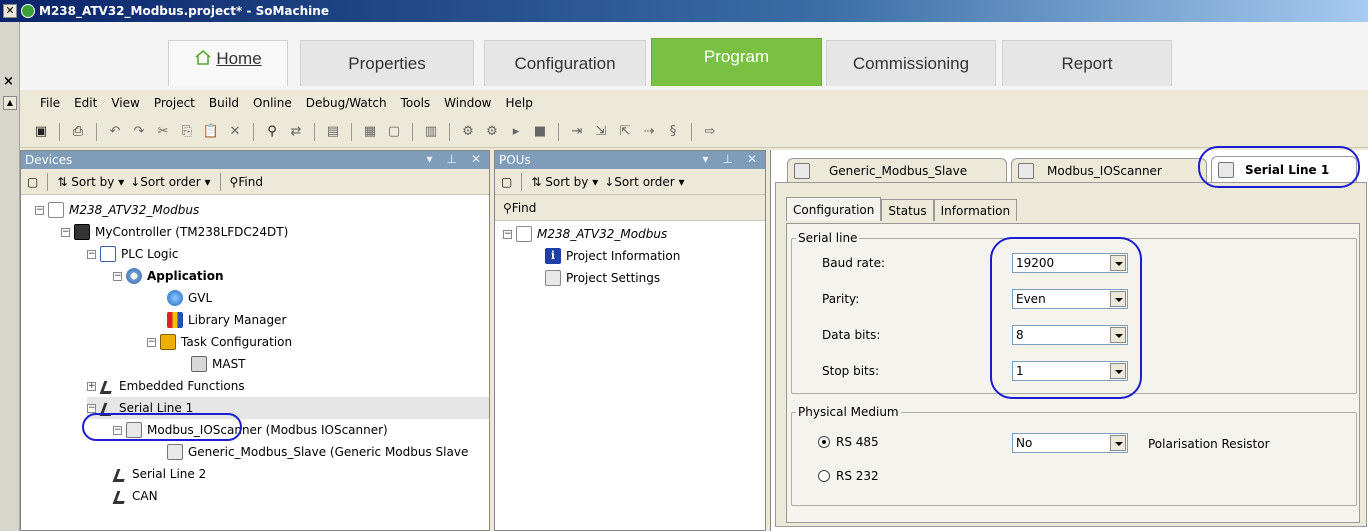  What do you see at coordinates (115, 132) in the screenshot?
I see `undo-icon: ↶` at bounding box center [115, 132].